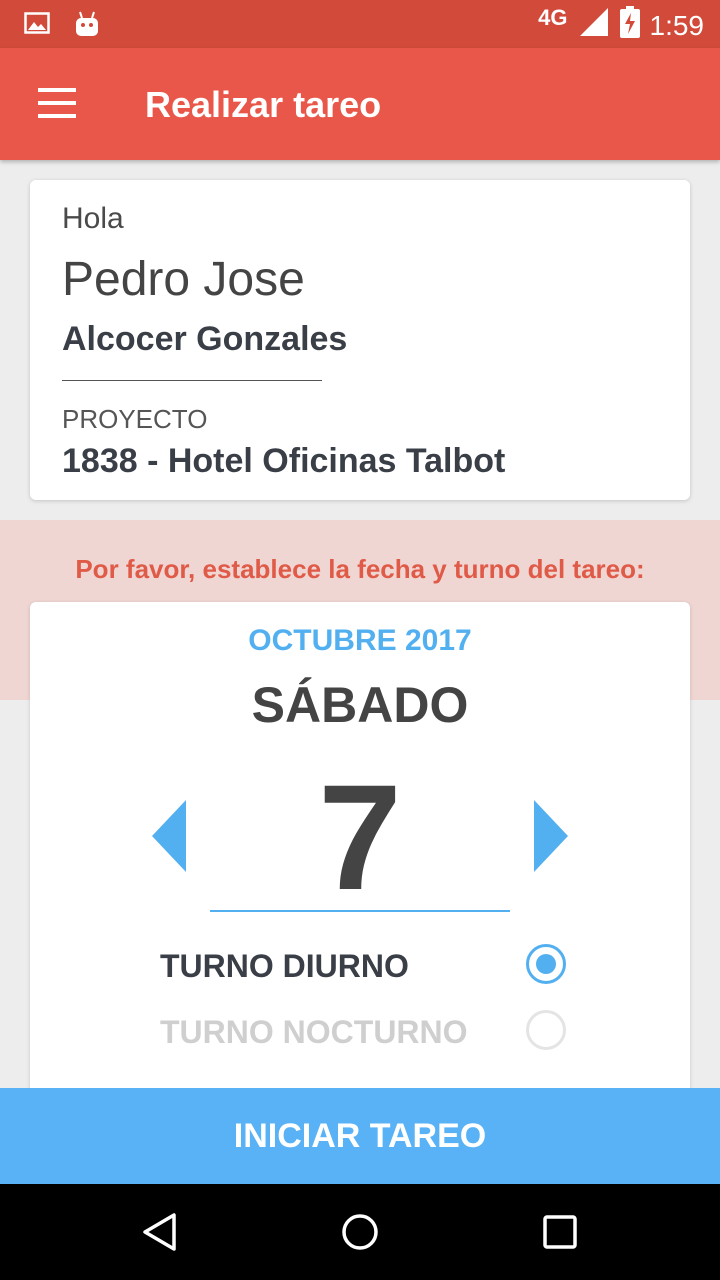 This screenshot has width=720, height=1280. Describe the element at coordinates (594, 25) in the screenshot. I see `signal-icon` at that location.